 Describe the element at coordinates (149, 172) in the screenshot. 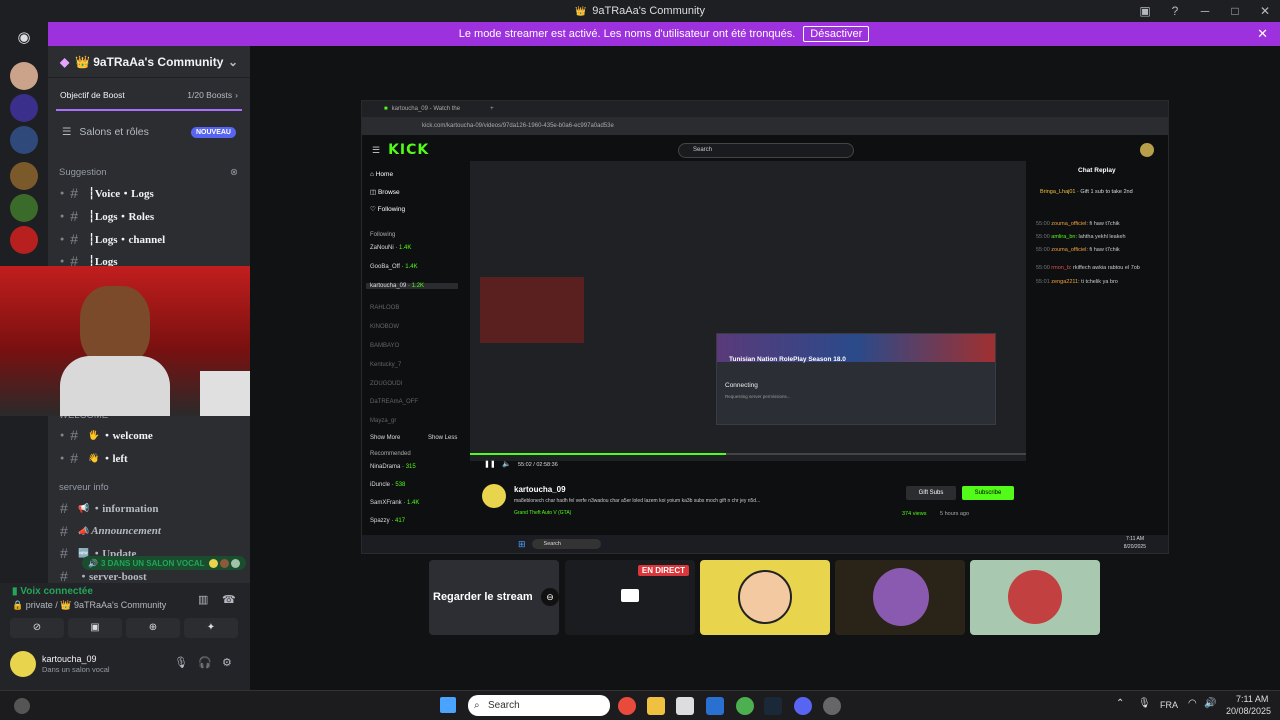

I see `category-suggestion: Suggestion ⊗` at that location.